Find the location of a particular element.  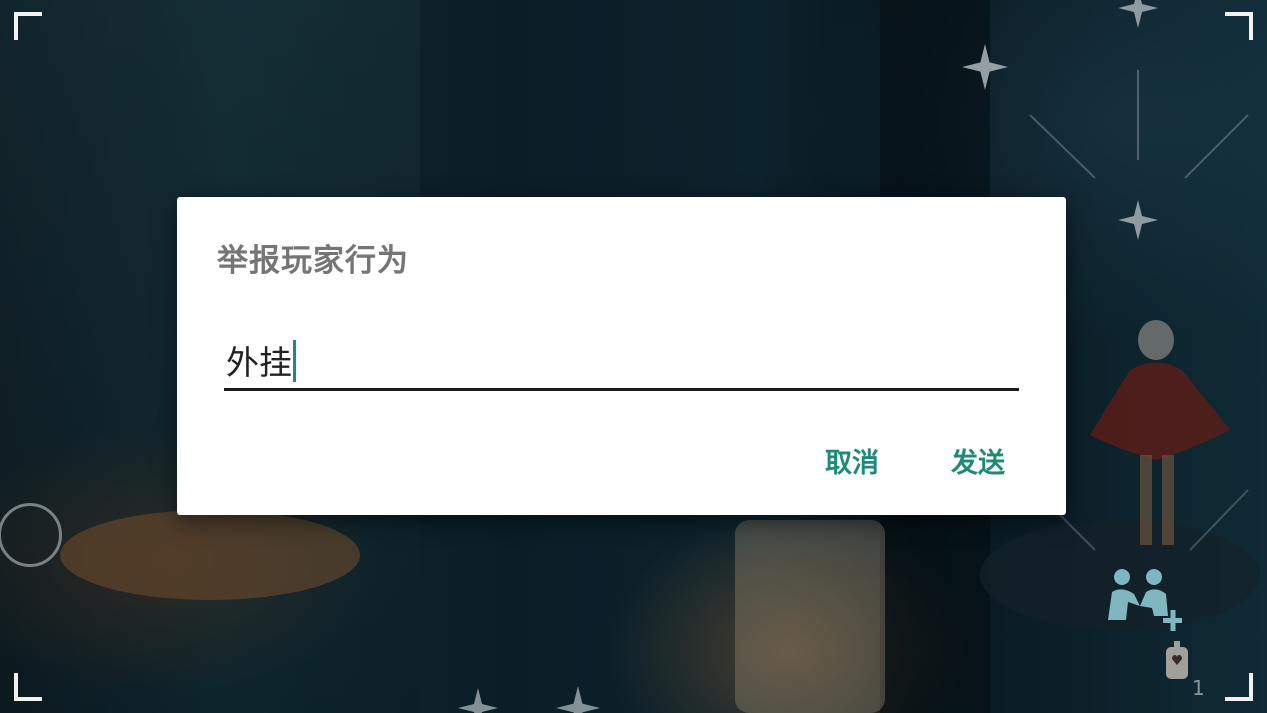

joystick-icon is located at coordinates (31, 535).